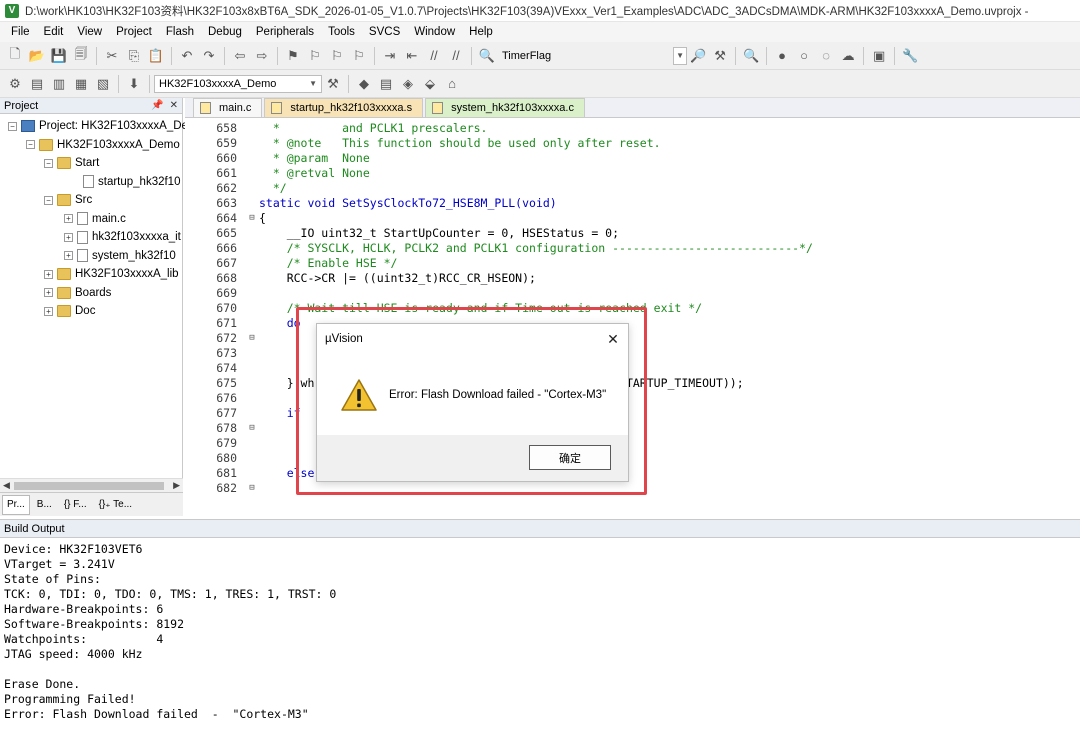  Describe the element at coordinates (293, 56) in the screenshot. I see `bookmark-icon: ⚑` at that location.